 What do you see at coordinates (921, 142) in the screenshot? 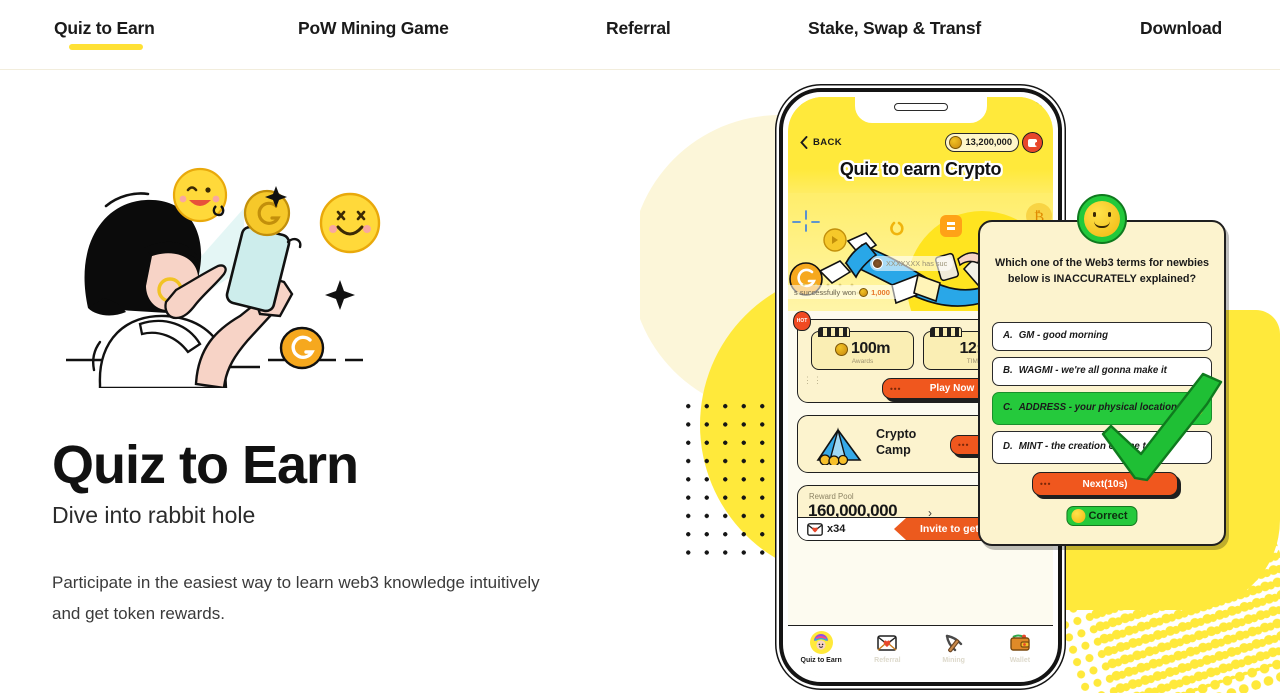
I see `phone-top-bar: BACK 13,200,000` at bounding box center [921, 142].